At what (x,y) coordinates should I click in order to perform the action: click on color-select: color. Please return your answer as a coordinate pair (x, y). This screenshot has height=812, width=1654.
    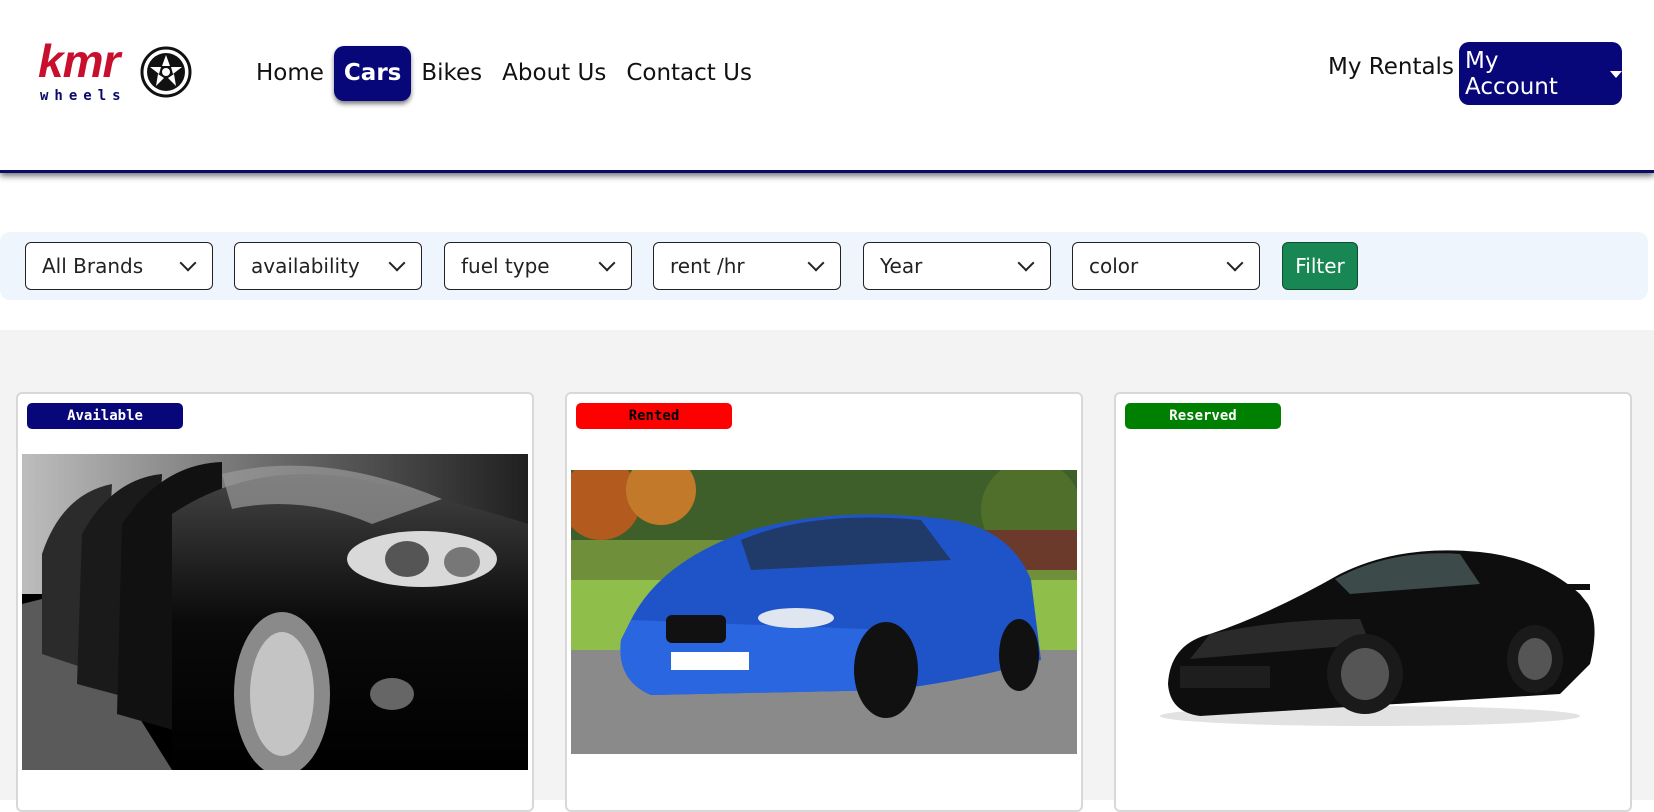
    Looking at the image, I should click on (1166, 266).